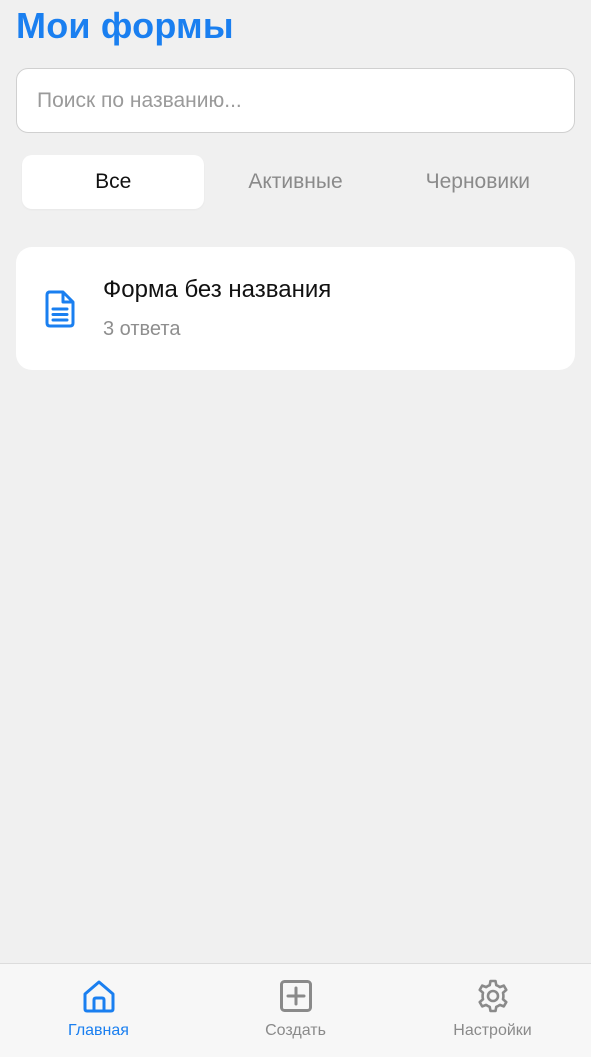 This screenshot has height=1057, width=591. I want to click on nav-home-label: Главная, so click(98, 1030).